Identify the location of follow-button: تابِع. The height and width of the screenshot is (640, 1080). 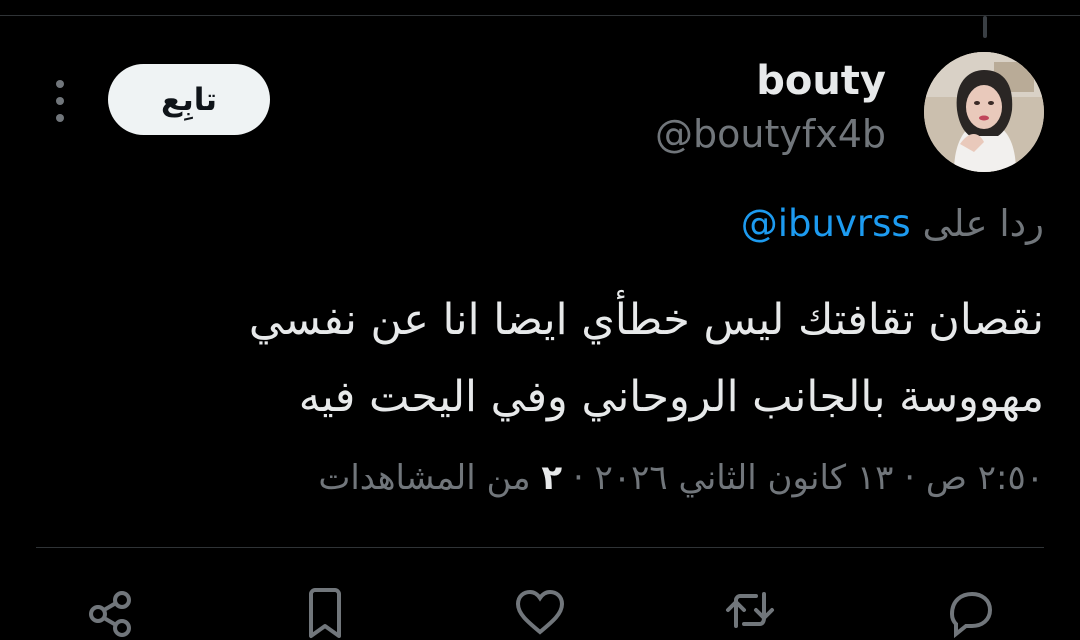
(189, 99).